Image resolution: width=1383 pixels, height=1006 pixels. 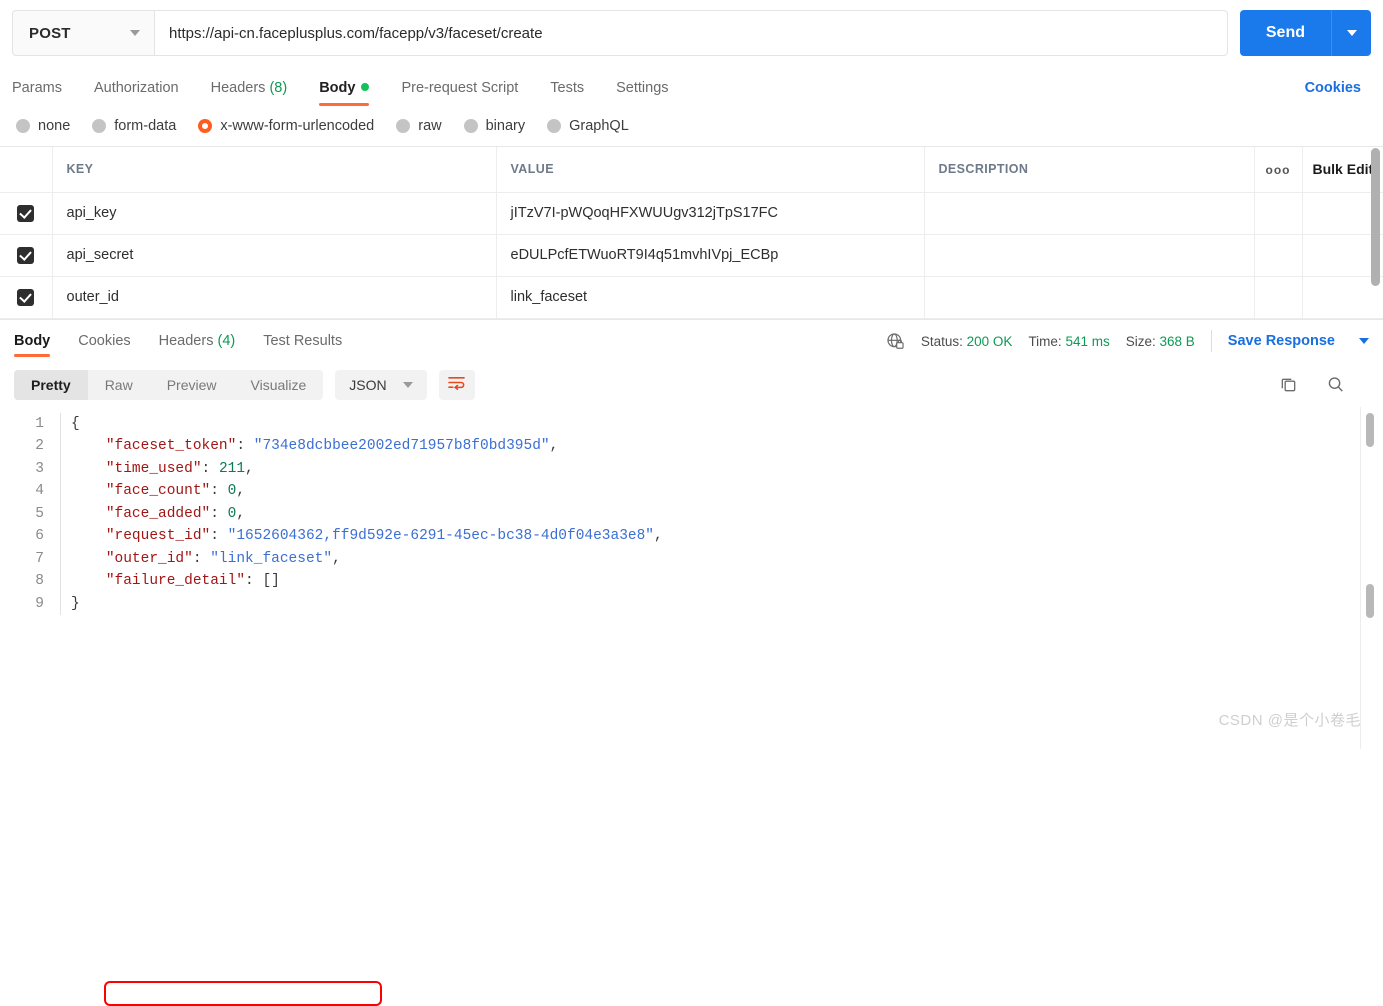 What do you see at coordinates (37, 93) in the screenshot?
I see `tab-params: Params` at bounding box center [37, 93].